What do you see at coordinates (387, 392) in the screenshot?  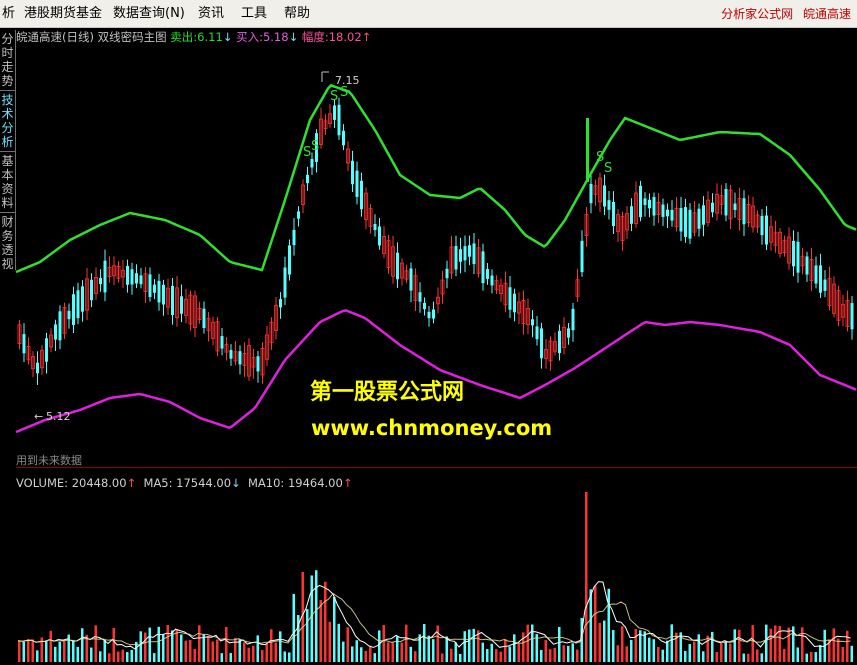 I see `watermark-title: 第一股票公式网` at bounding box center [387, 392].